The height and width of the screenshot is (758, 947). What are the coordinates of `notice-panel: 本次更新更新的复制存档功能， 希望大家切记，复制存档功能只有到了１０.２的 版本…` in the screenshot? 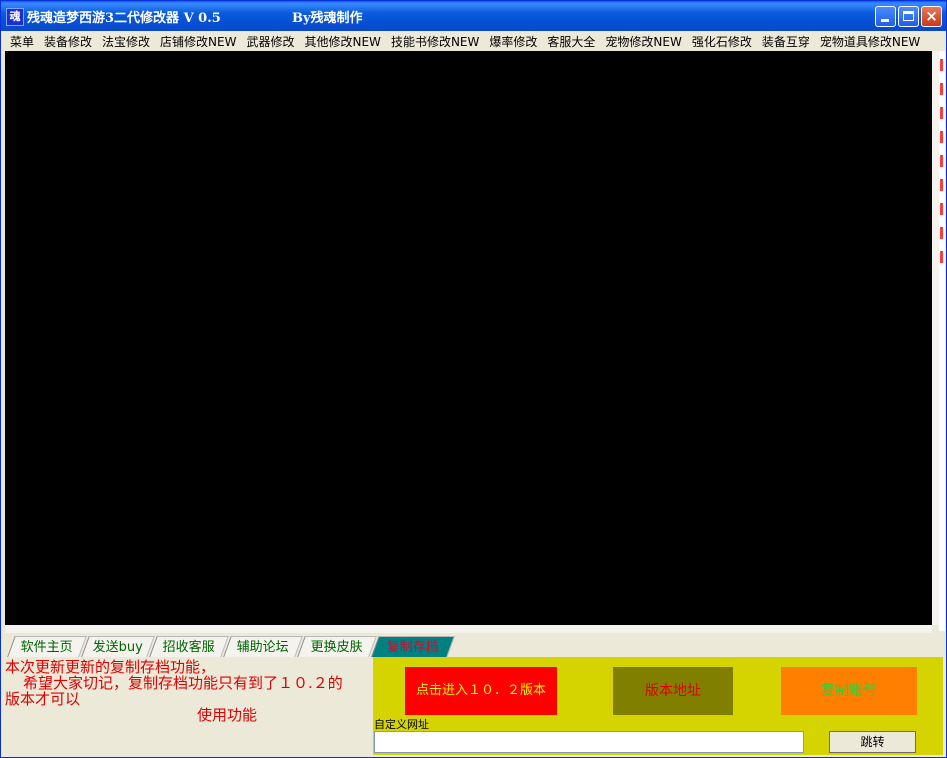 It's located at (189, 706).